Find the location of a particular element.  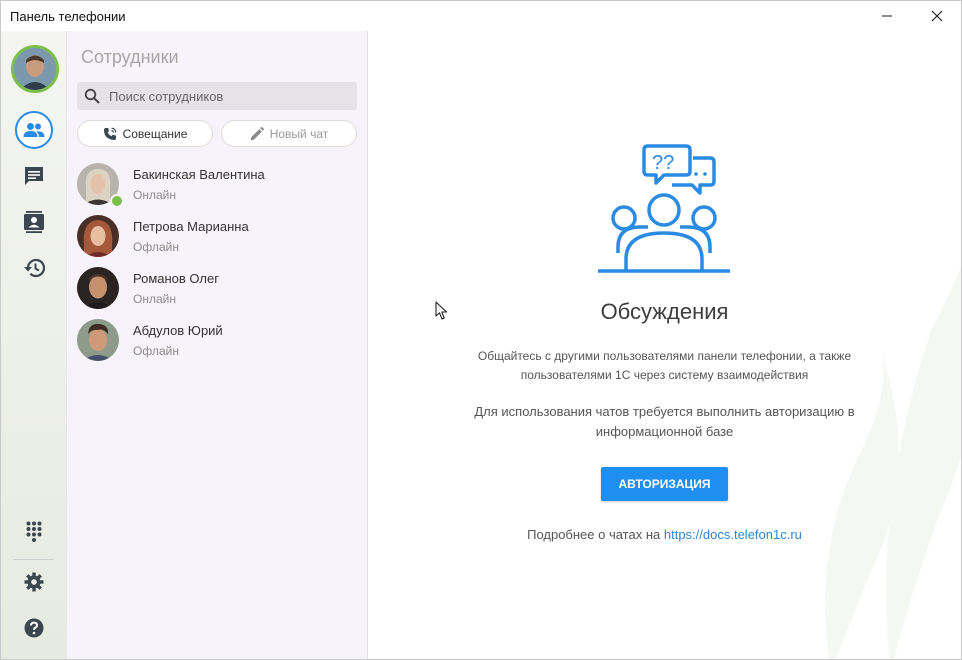

help-icon is located at coordinates (34, 628).